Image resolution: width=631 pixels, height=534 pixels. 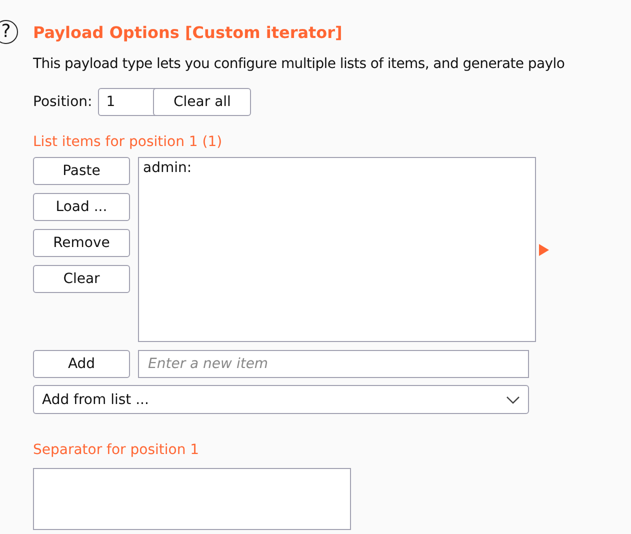 What do you see at coordinates (9, 32) in the screenshot?
I see `help-icon: ?` at bounding box center [9, 32].